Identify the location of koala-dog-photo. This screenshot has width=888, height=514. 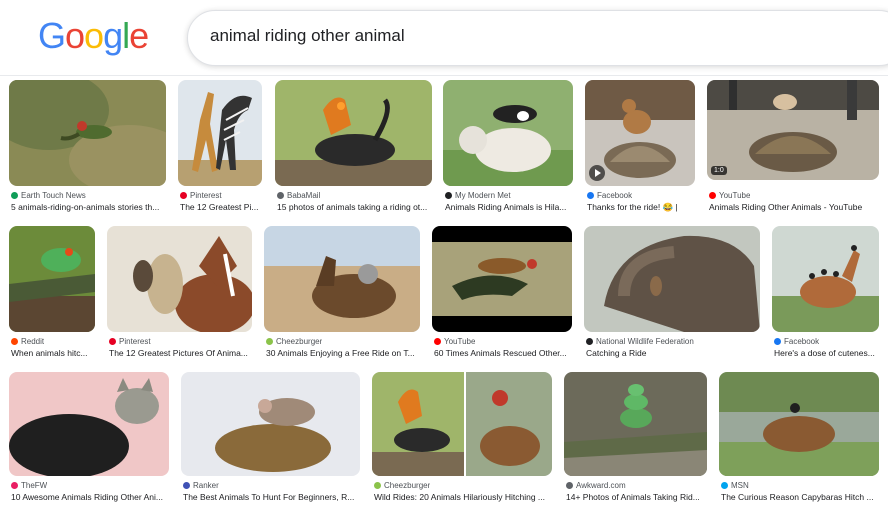
(342, 279).